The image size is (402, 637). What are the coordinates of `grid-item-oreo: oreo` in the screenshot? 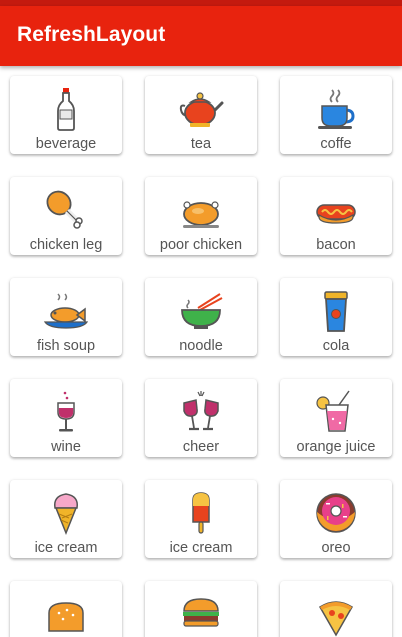 It's located at (336, 519).